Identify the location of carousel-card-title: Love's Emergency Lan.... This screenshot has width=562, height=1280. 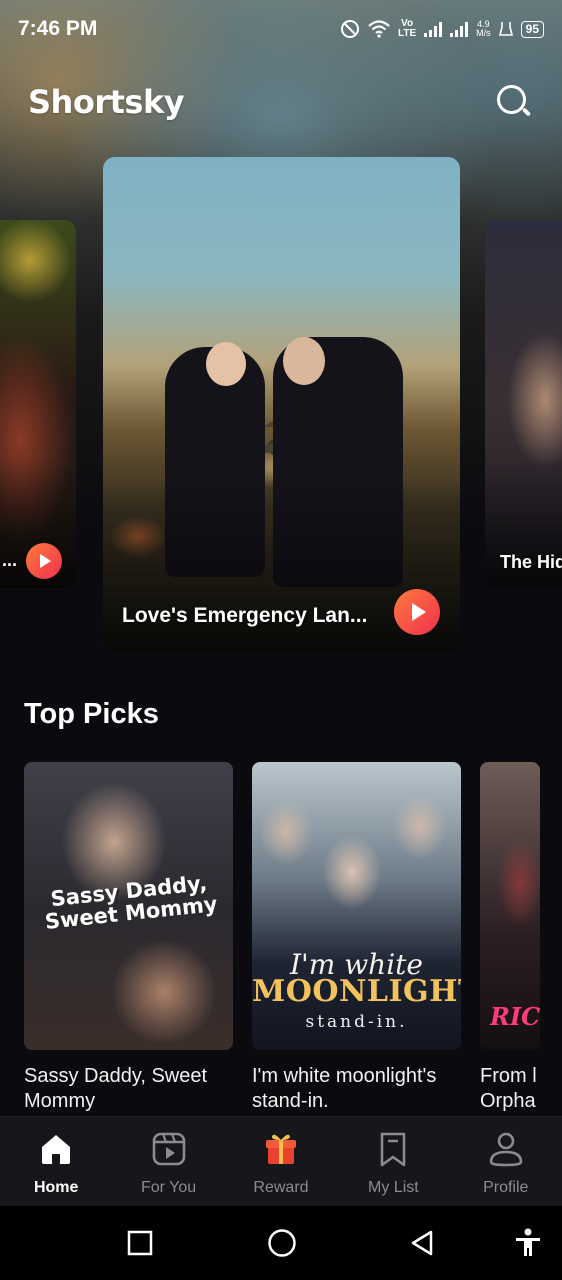
(245, 615).